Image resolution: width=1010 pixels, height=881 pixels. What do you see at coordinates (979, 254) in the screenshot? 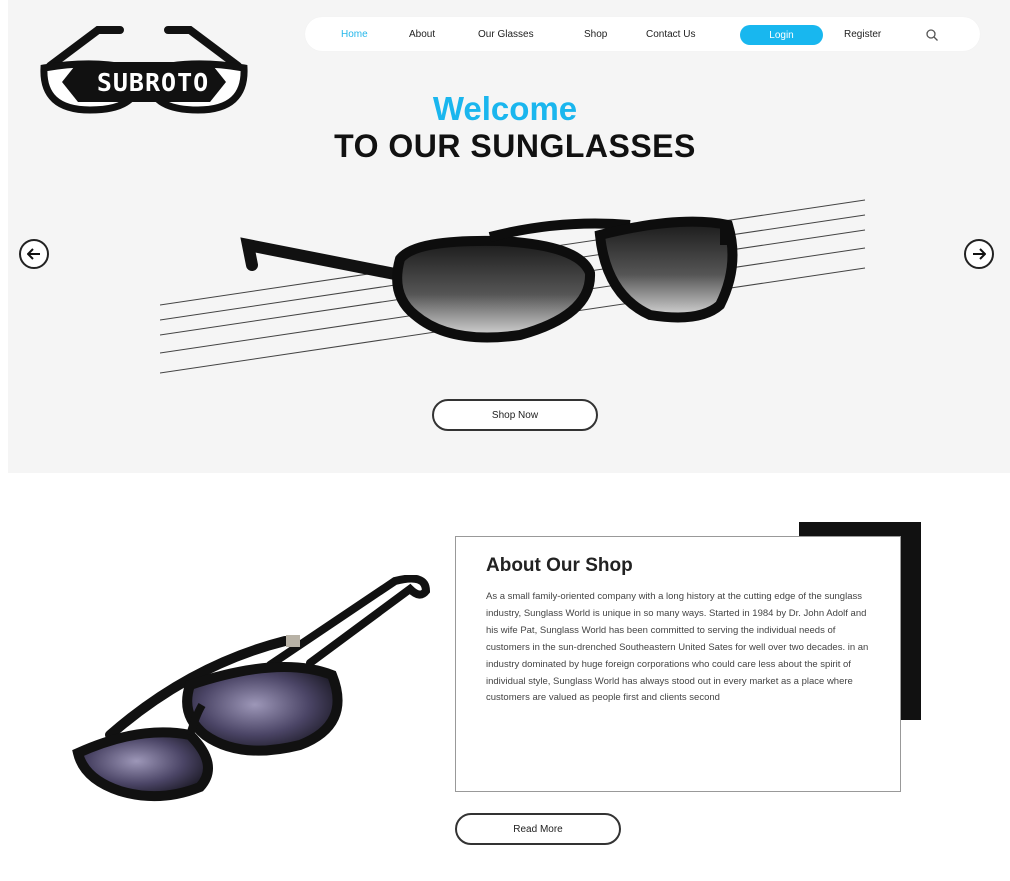
I see `arrow-right-icon` at bounding box center [979, 254].